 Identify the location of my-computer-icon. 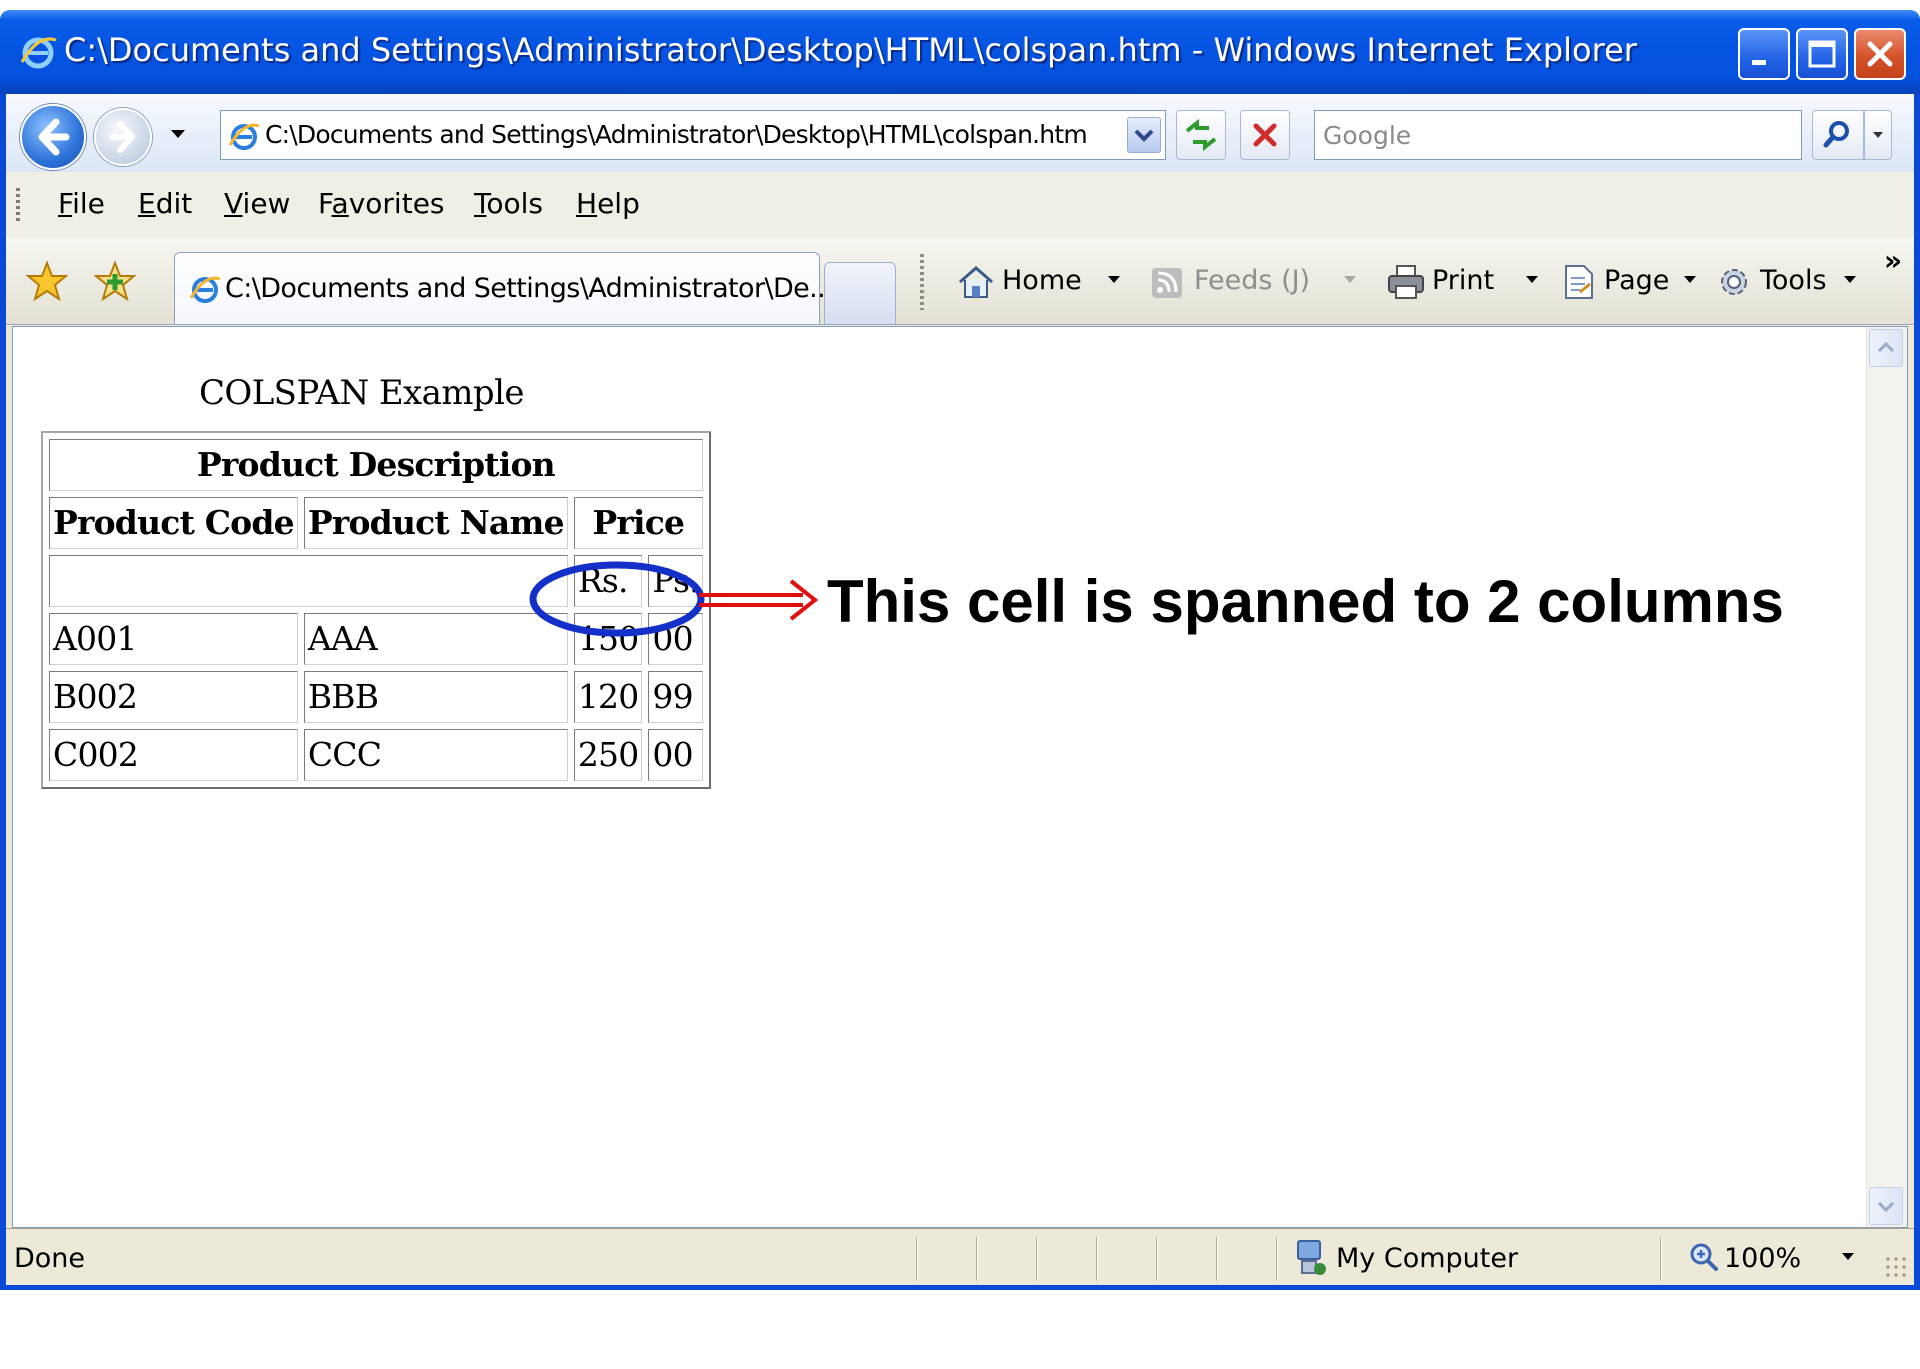
(1311, 1257).